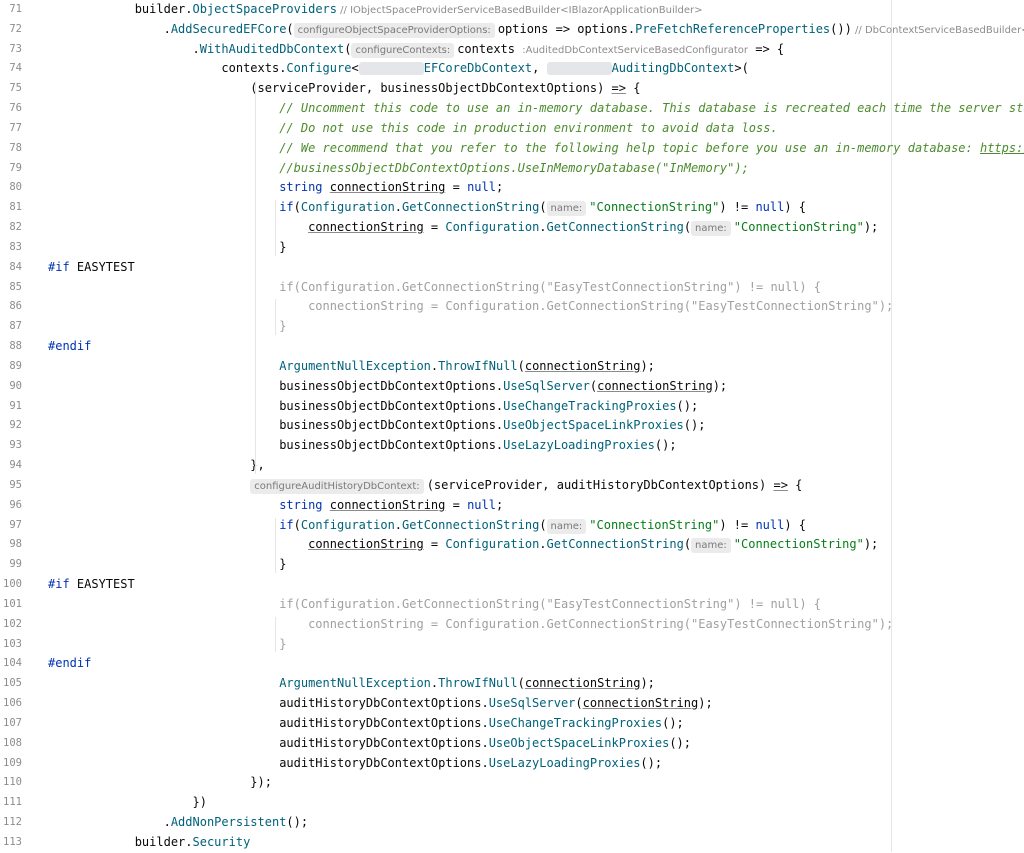 The image size is (1024, 853). Describe the element at coordinates (15, 346) in the screenshot. I see `line-number: 88` at that location.